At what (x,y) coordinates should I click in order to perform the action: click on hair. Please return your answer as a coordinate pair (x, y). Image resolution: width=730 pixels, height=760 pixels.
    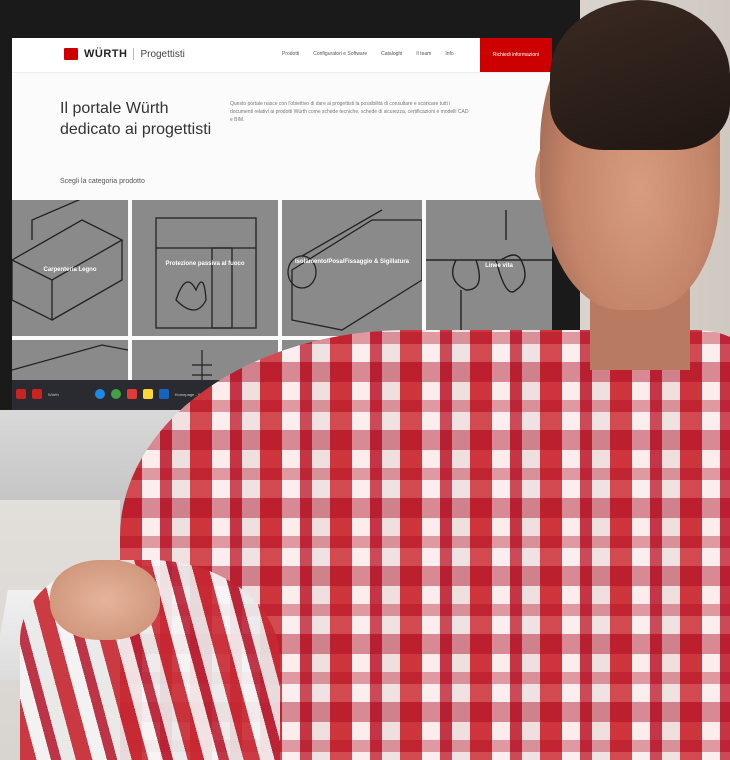
    Looking at the image, I should click on (640, 75).